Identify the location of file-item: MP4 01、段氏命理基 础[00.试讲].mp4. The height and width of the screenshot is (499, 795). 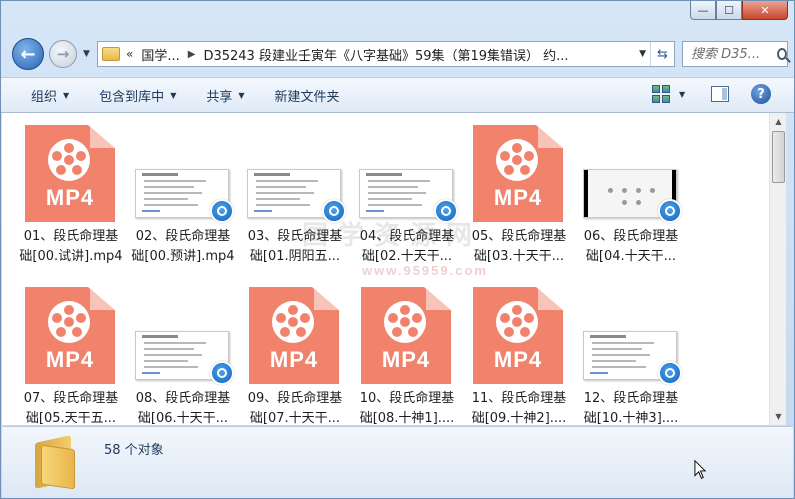
(71, 194).